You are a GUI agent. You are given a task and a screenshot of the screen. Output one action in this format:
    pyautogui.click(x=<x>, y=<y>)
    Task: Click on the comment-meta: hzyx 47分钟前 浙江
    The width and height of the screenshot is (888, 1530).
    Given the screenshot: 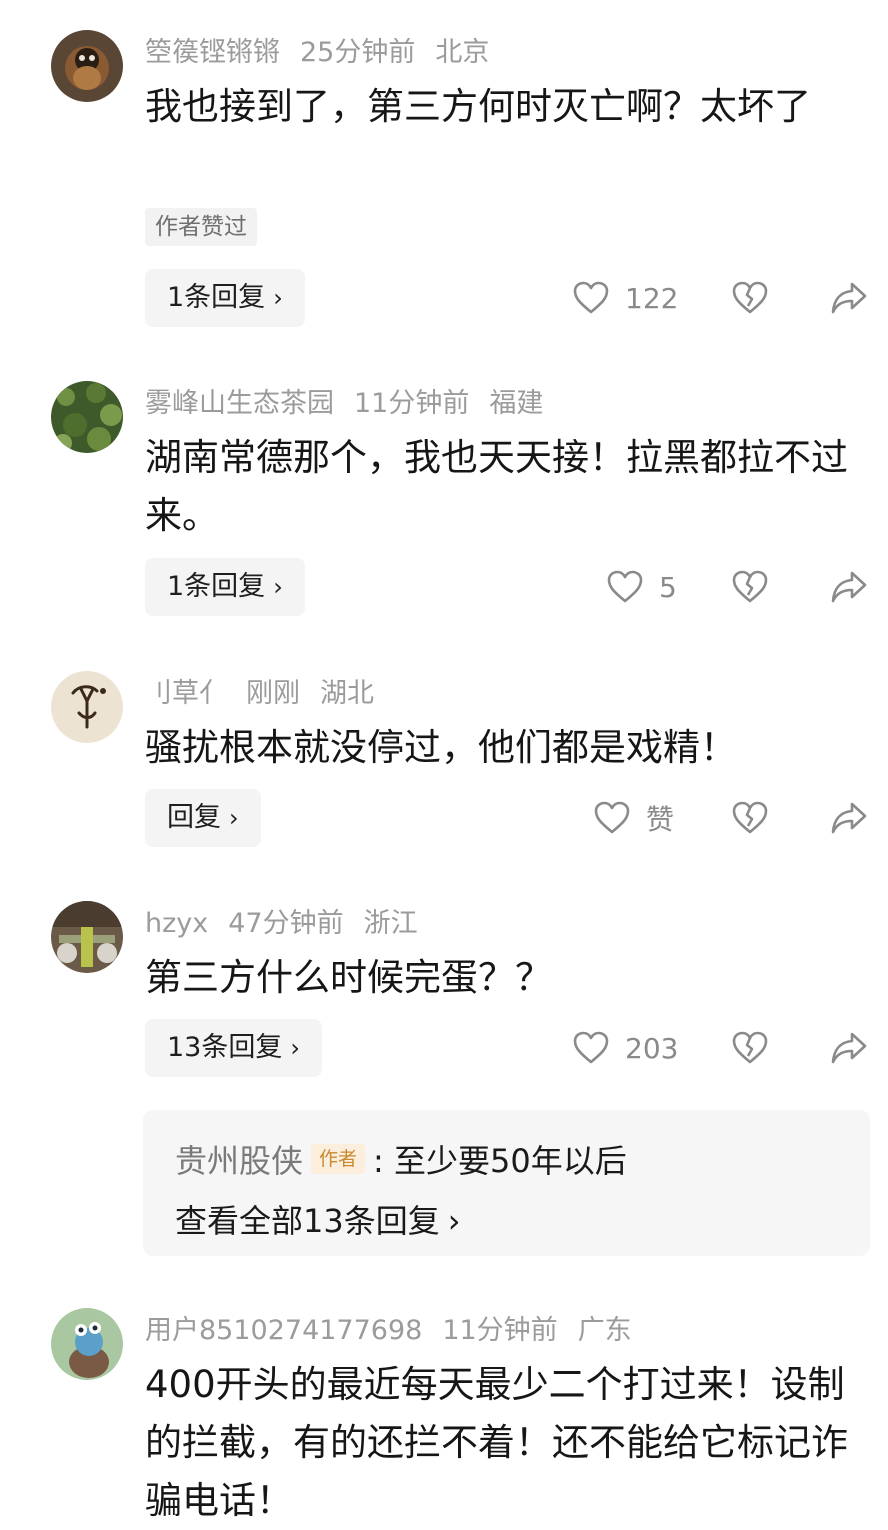 What is the action you would take?
    pyautogui.click(x=291, y=920)
    